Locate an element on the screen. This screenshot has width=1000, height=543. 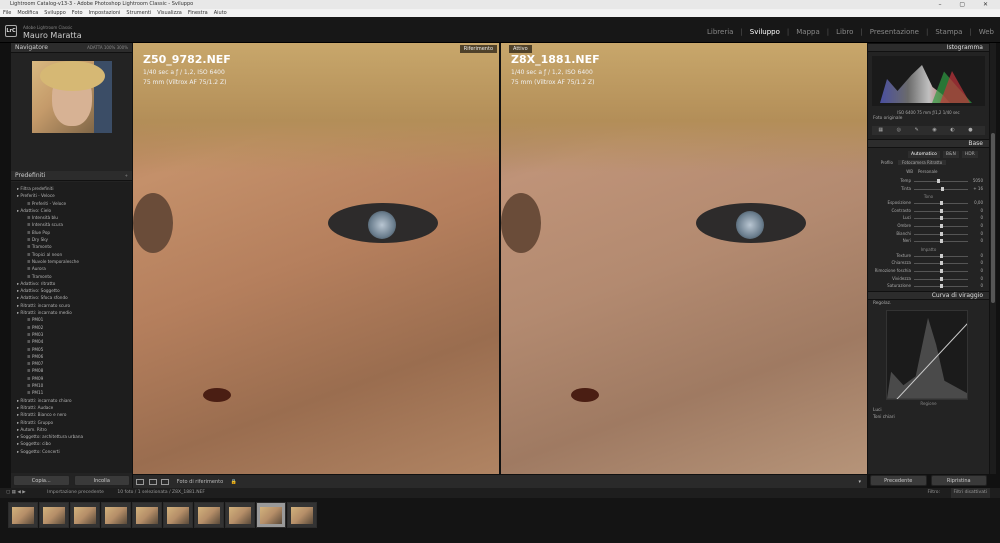
zoom-options: ADATTA 100% 300% is located at coordinates (107, 48).